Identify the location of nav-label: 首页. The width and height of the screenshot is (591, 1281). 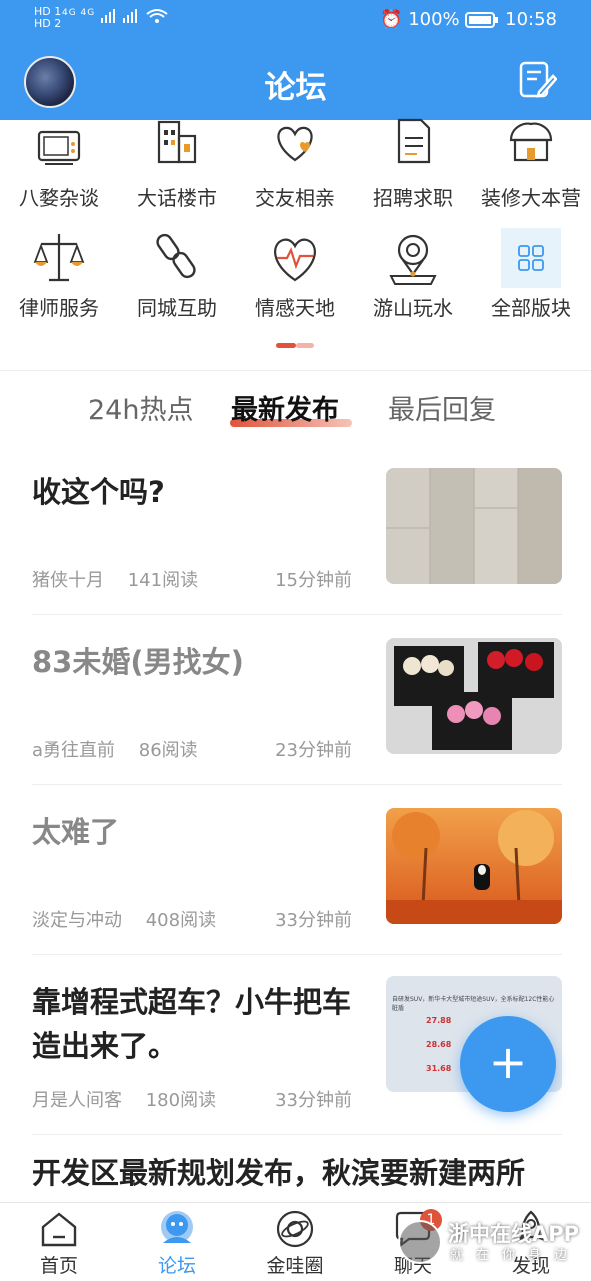
(58, 1266).